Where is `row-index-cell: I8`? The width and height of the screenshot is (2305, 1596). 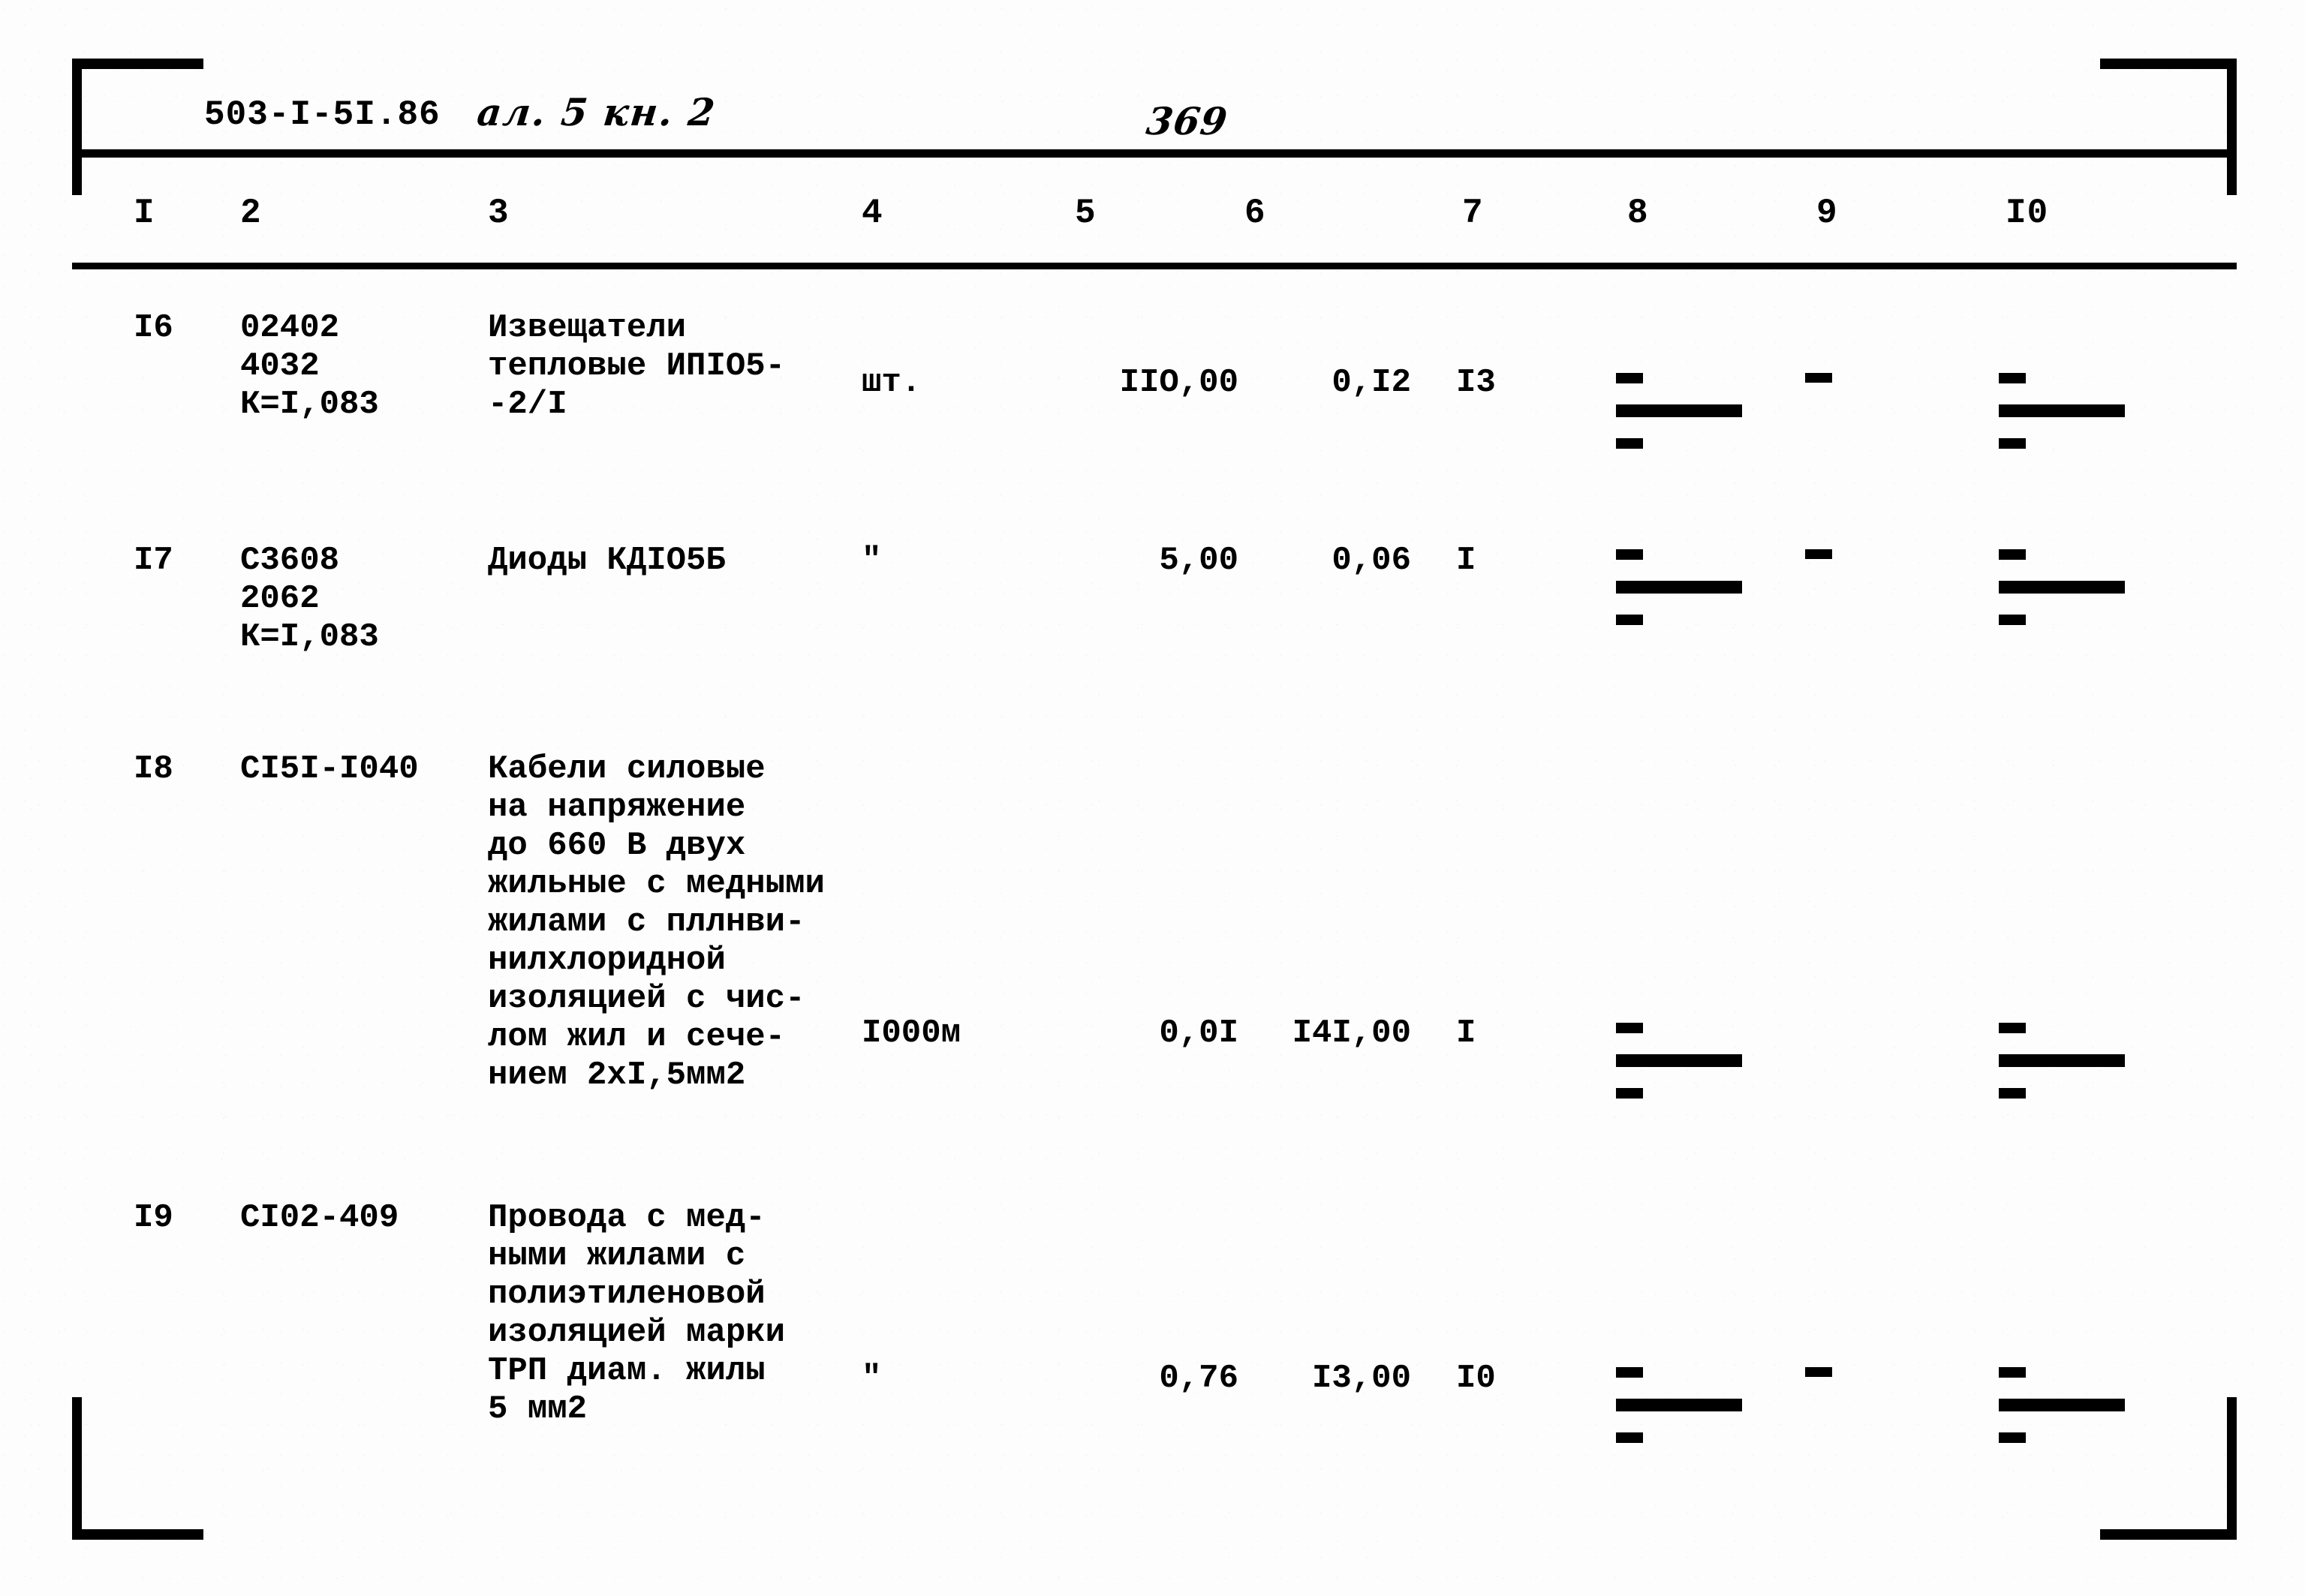
row-index-cell: I8 is located at coordinates (153, 769).